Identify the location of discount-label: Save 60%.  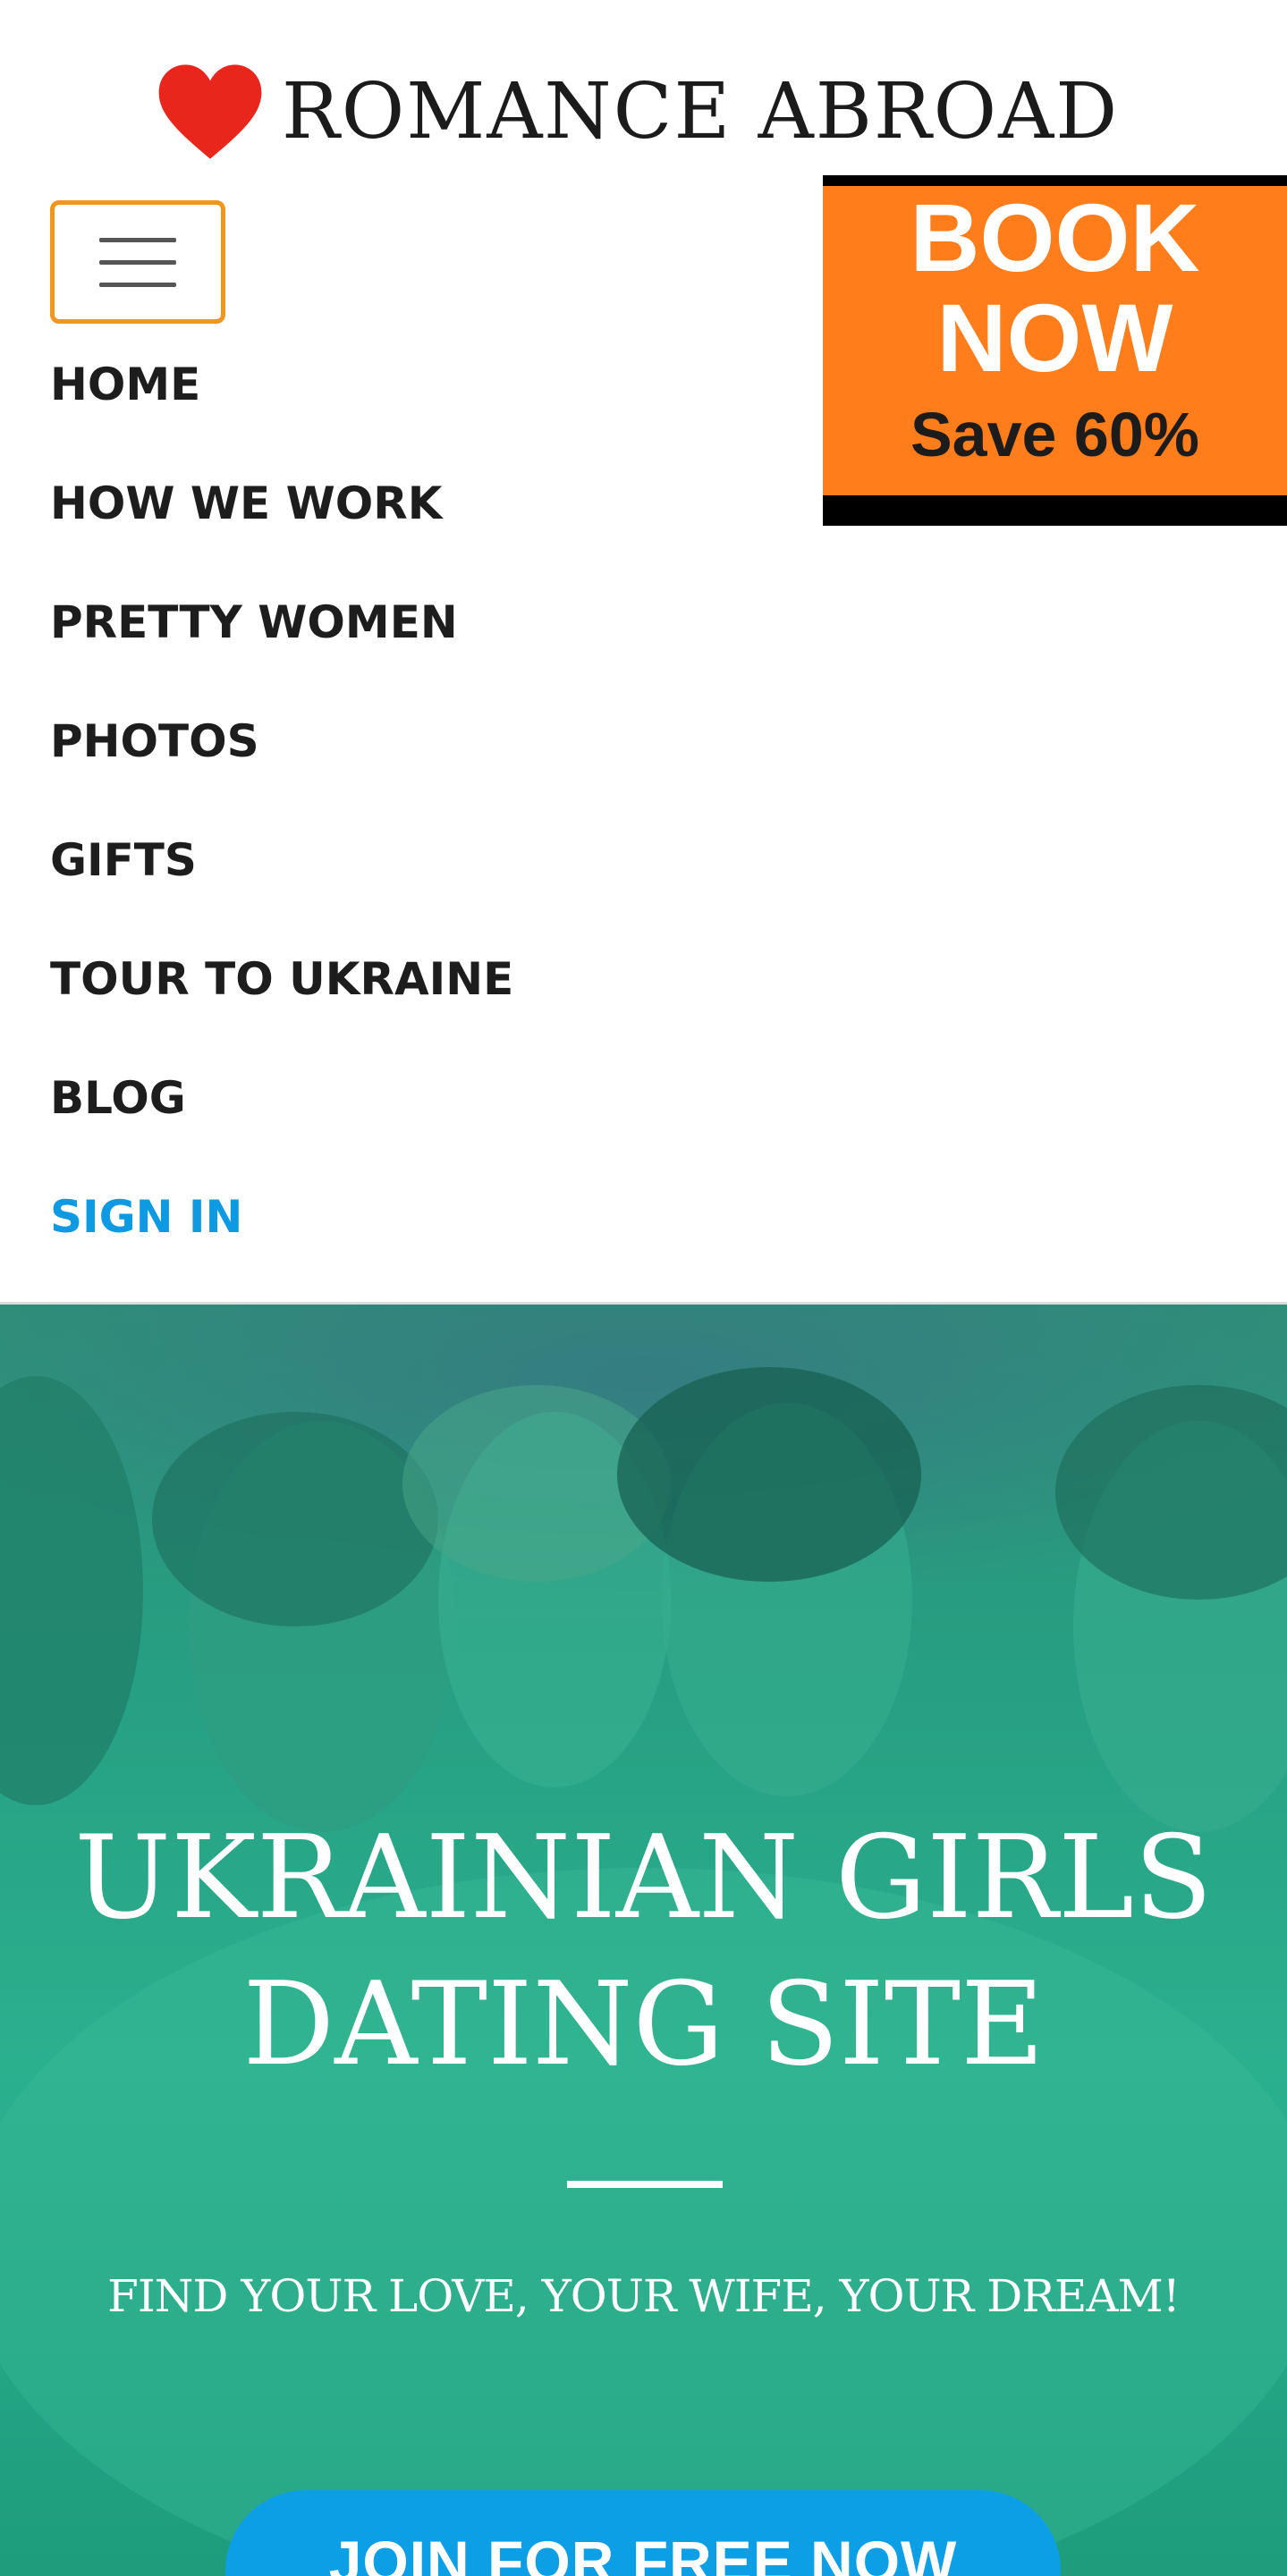
(1055, 434).